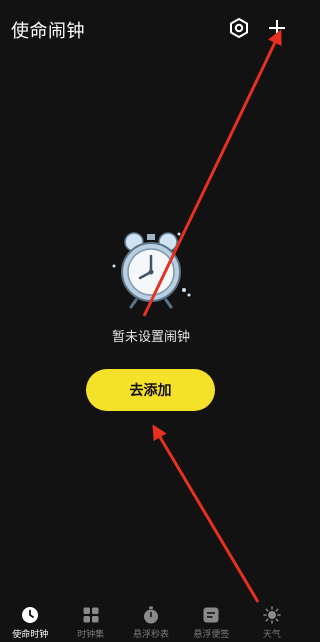 The height and width of the screenshot is (642, 320). Describe the element at coordinates (150, 337) in the screenshot. I see `empty-state-message: 暂未设置闹钟` at that location.